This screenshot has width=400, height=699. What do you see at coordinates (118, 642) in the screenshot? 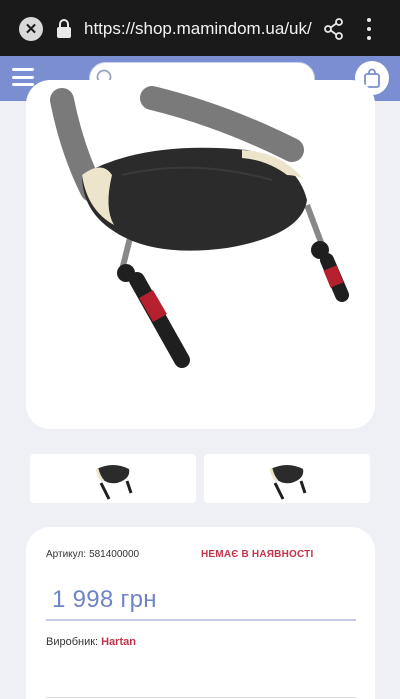
I see `manufacturer-link: Hartan` at bounding box center [118, 642].